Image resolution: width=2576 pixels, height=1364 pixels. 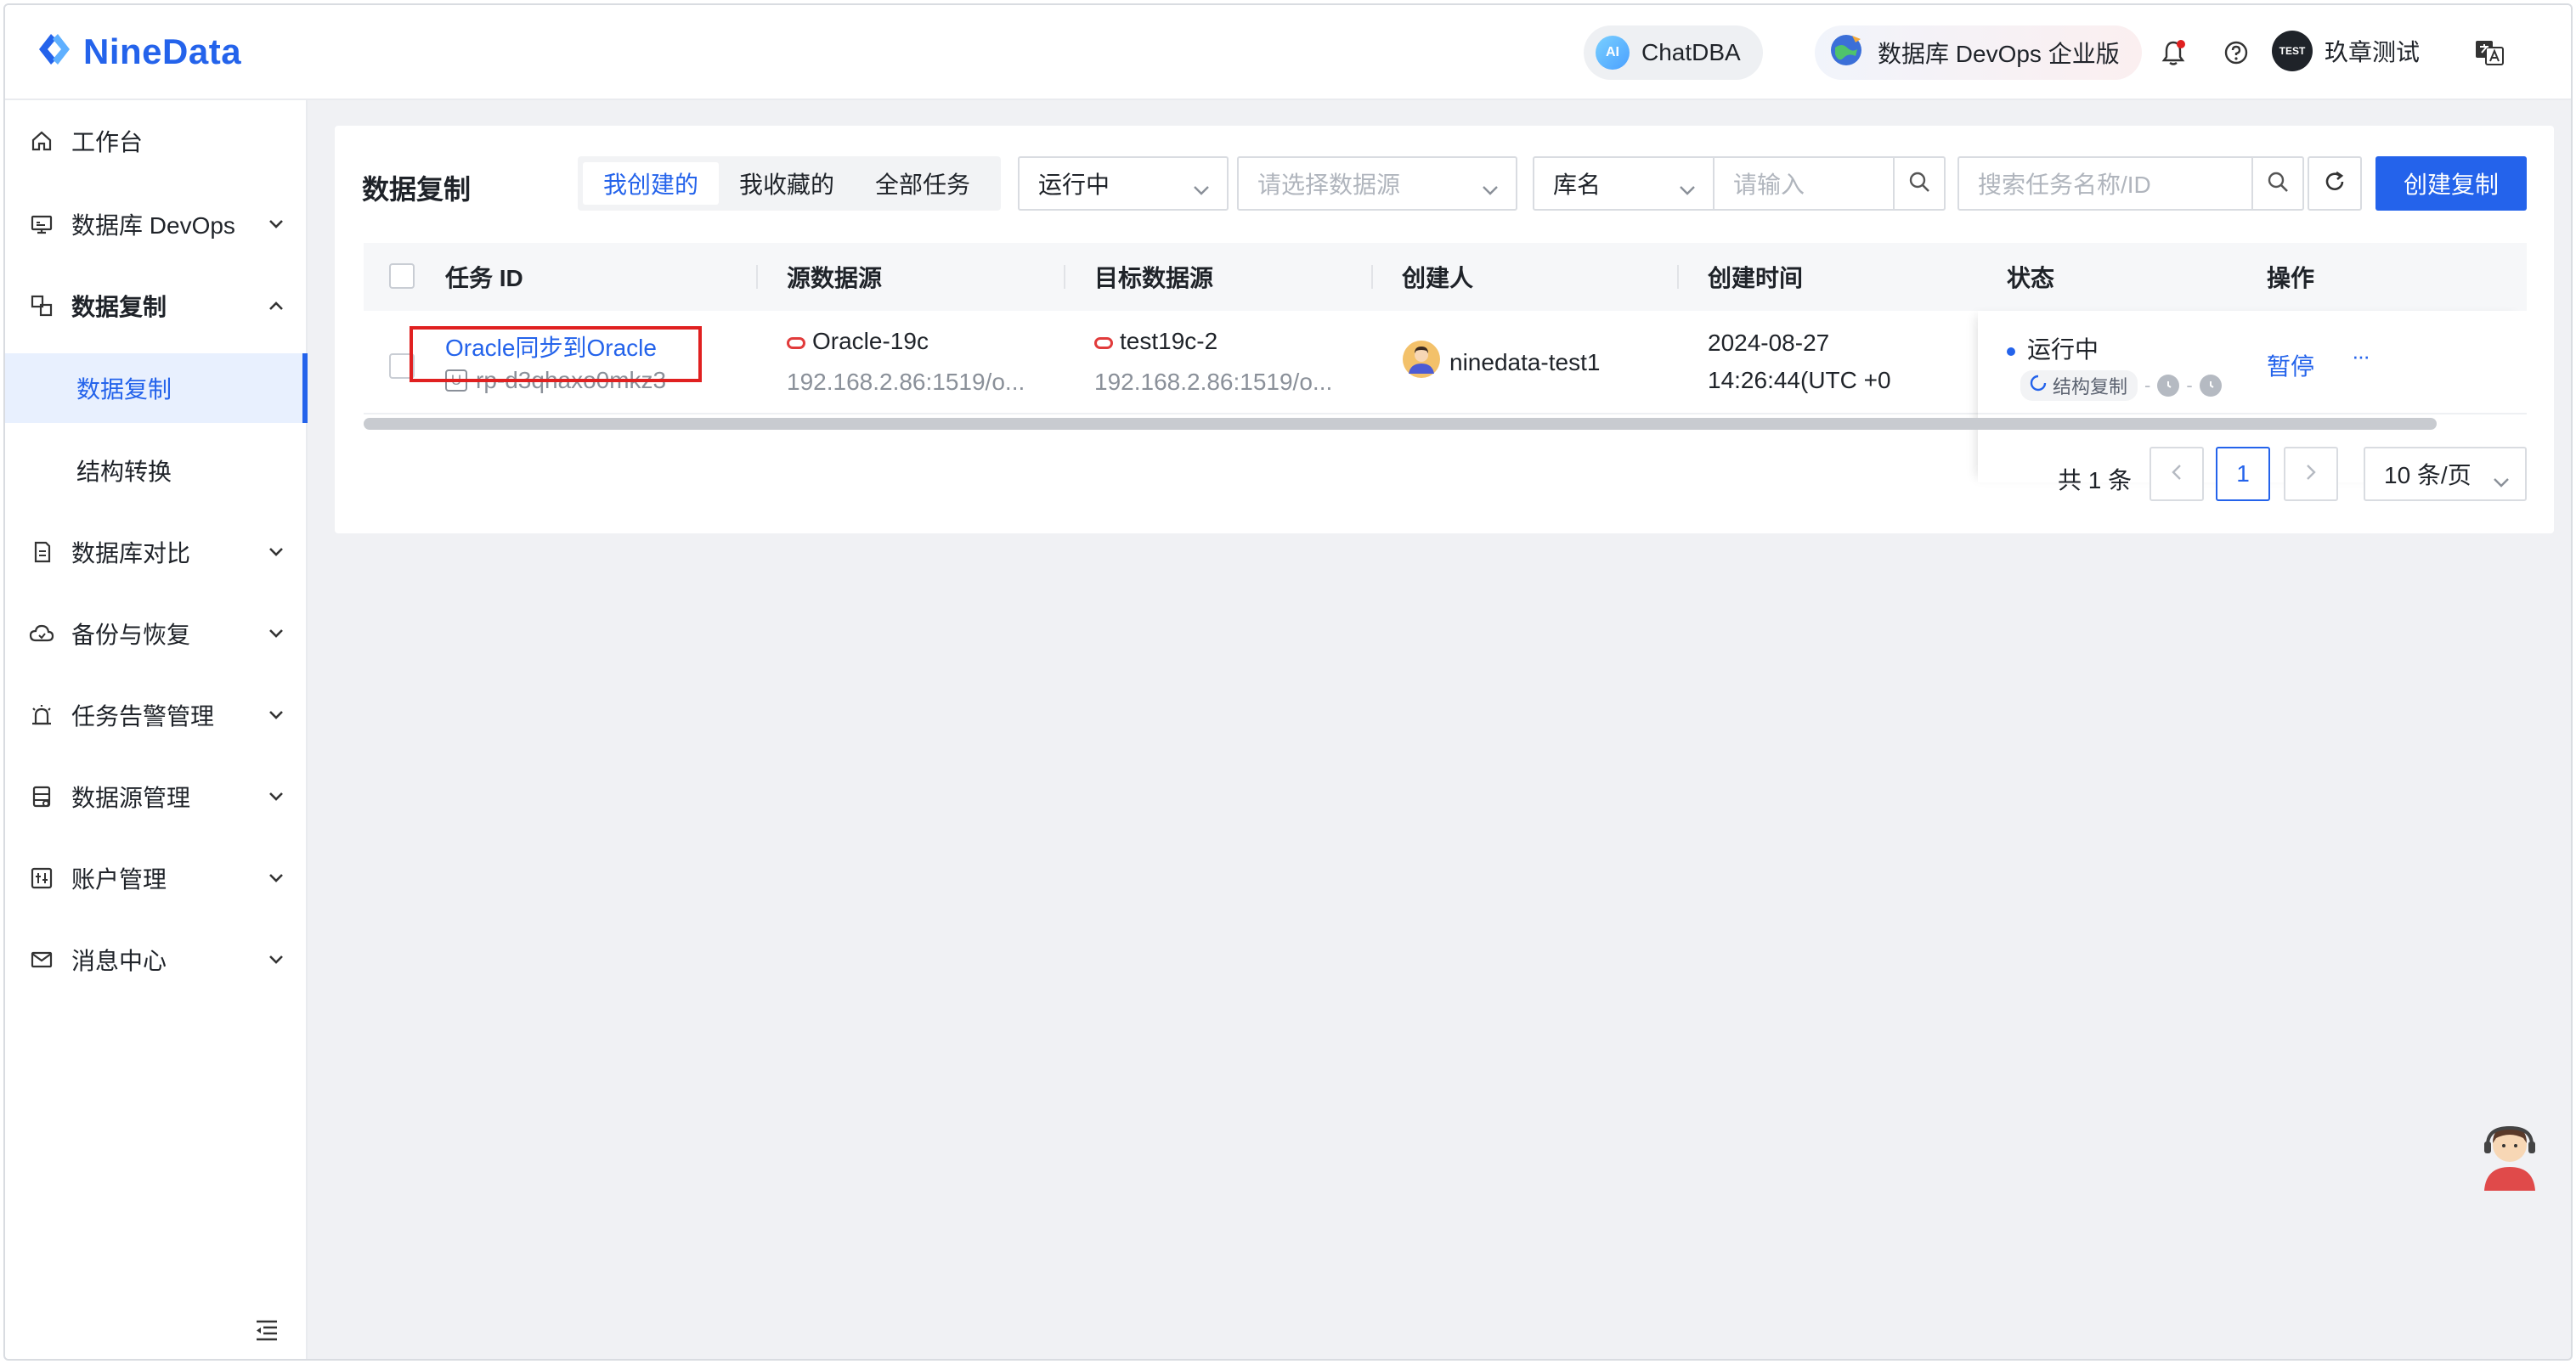 What do you see at coordinates (1613, 53) in the screenshot?
I see `ai-icon: AI` at bounding box center [1613, 53].